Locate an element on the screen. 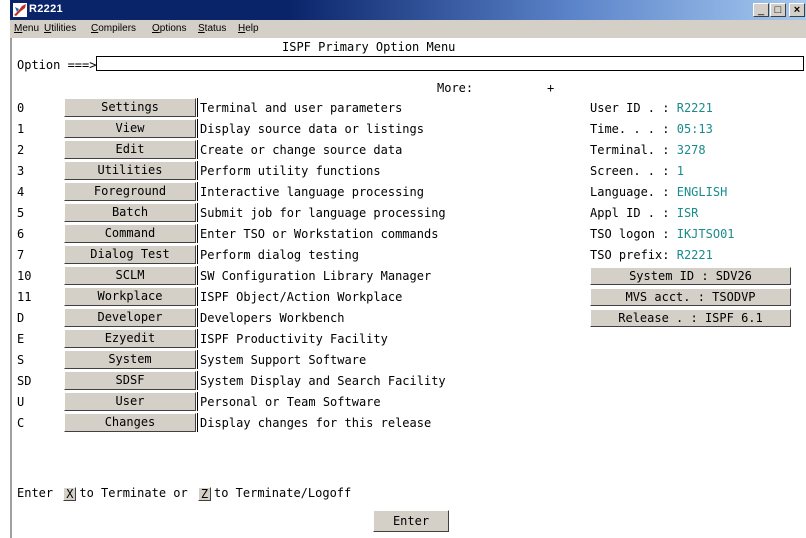 The image size is (806, 538). menu-item-utilities: Utilities is located at coordinates (60, 28).